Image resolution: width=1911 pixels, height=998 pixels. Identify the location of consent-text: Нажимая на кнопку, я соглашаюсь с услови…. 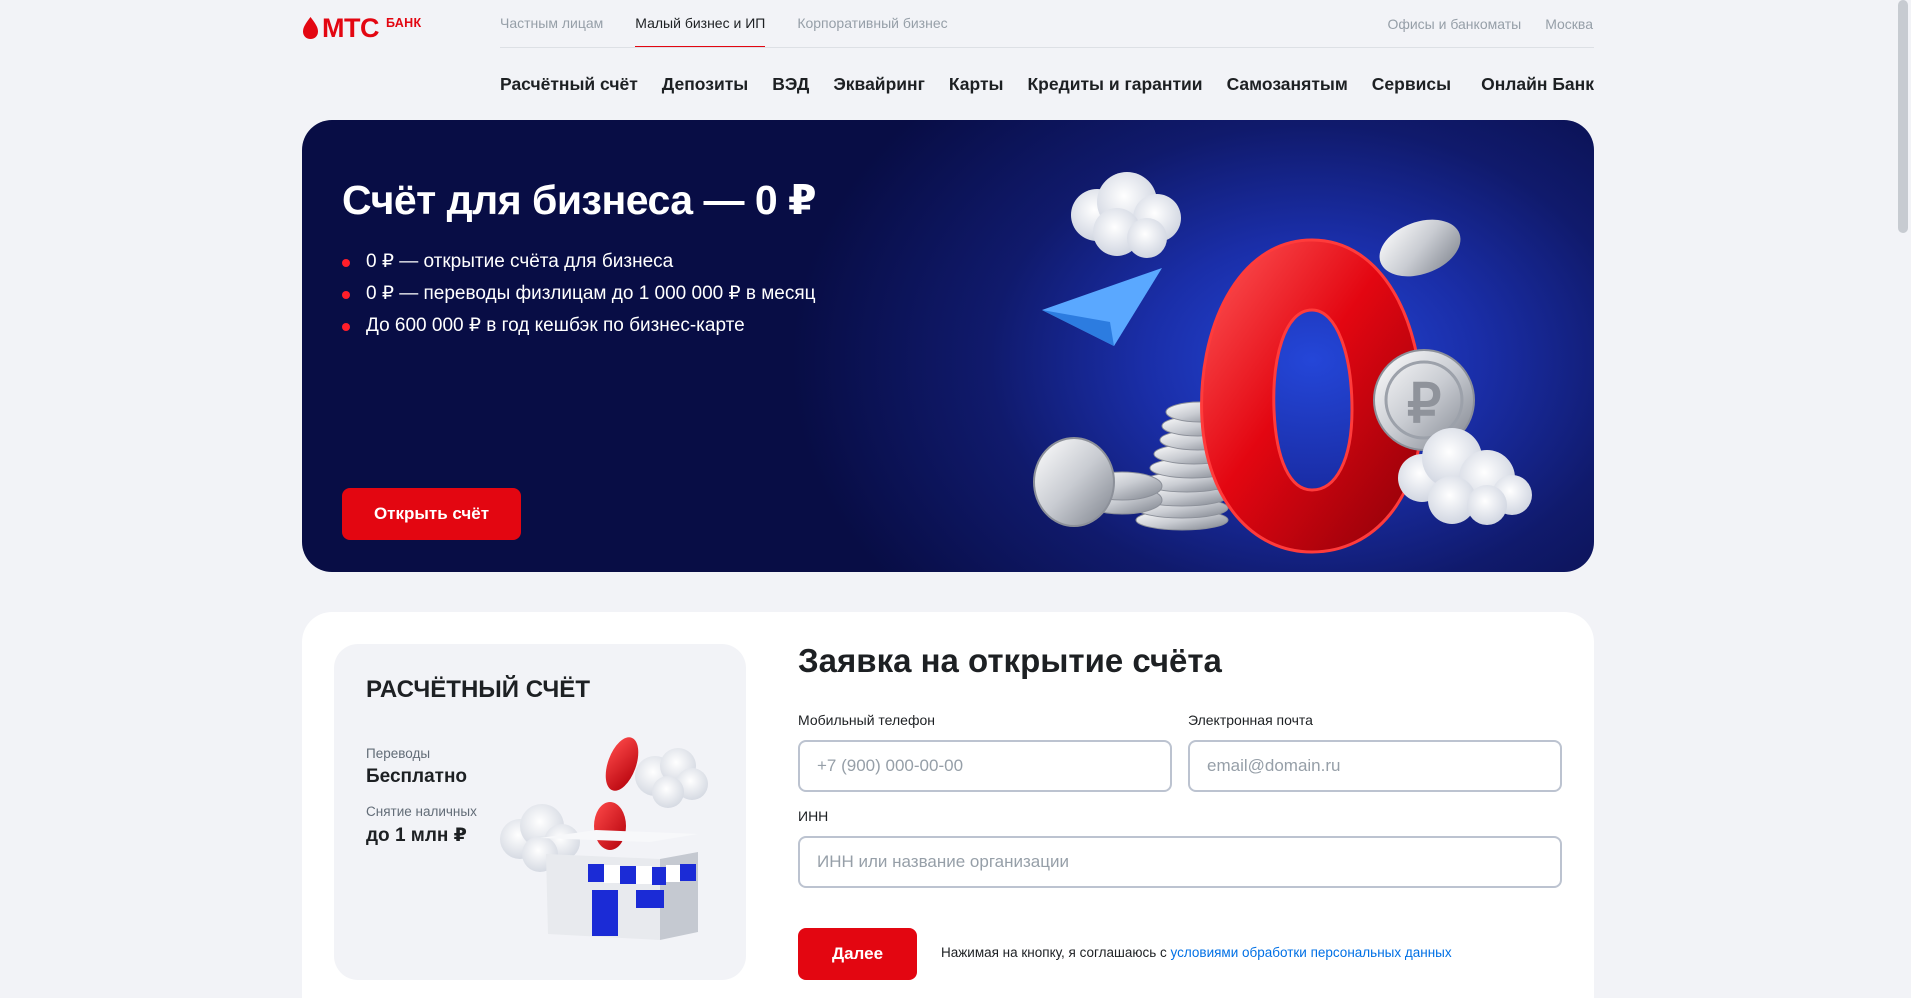
(1196, 952).